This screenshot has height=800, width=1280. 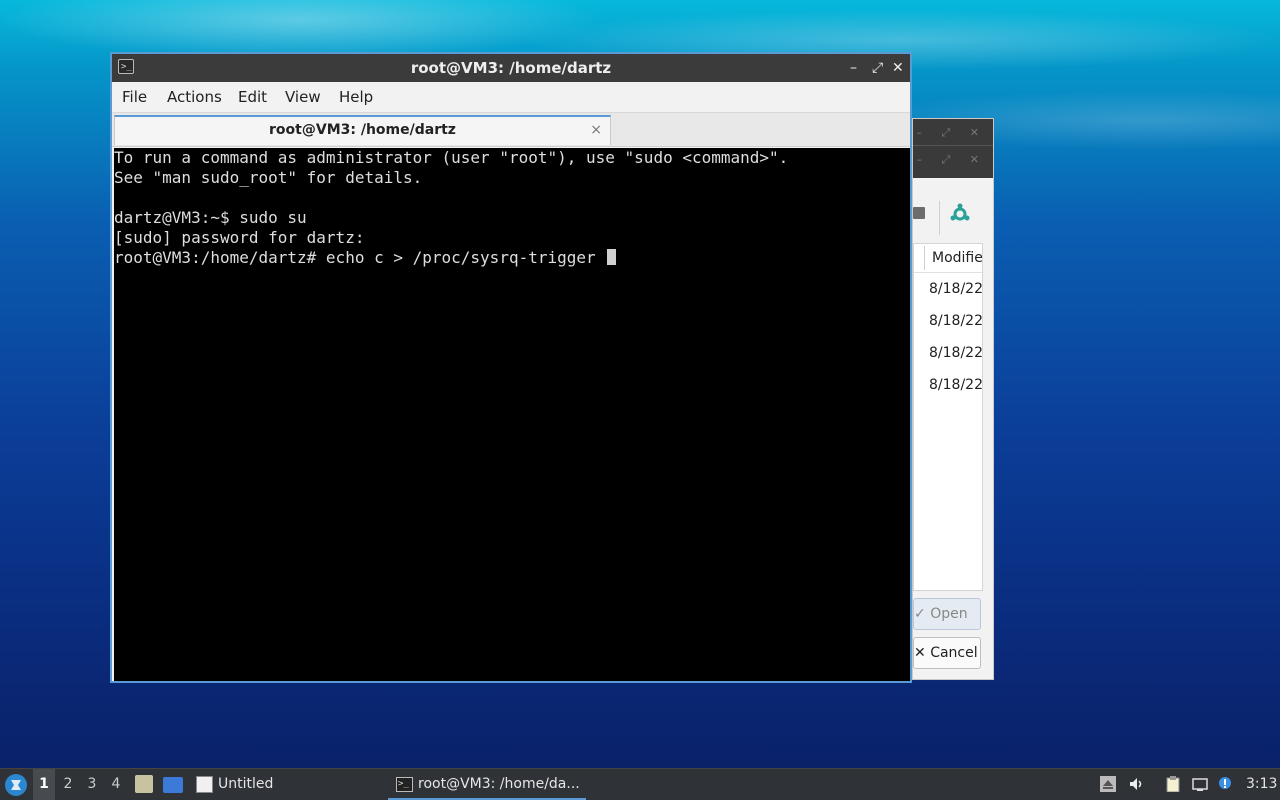 What do you see at coordinates (68, 784) in the screenshot?
I see `workspace-2: 2` at bounding box center [68, 784].